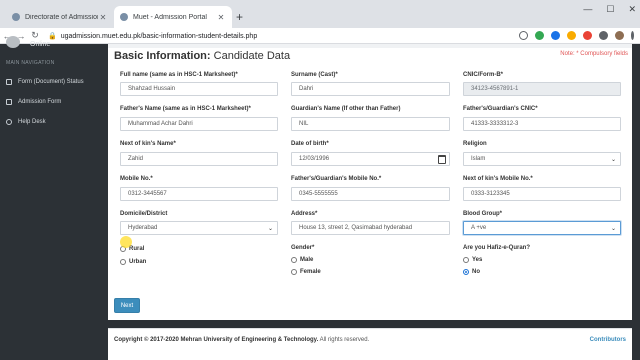 The image size is (640, 360). What do you see at coordinates (9, 122) in the screenshot?
I see `help-icon` at bounding box center [9, 122].